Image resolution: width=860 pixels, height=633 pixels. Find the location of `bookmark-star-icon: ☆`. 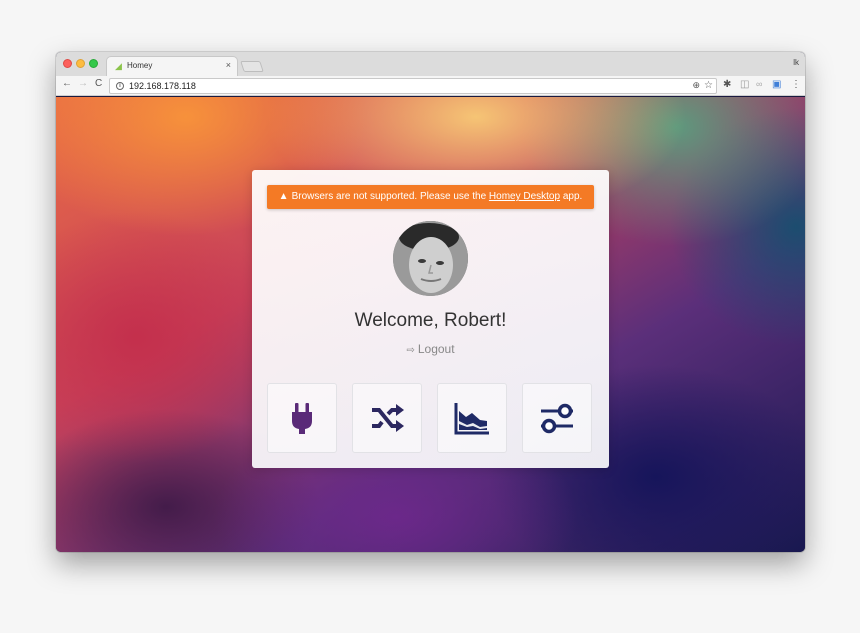

bookmark-star-icon: ☆ is located at coordinates (708, 85).